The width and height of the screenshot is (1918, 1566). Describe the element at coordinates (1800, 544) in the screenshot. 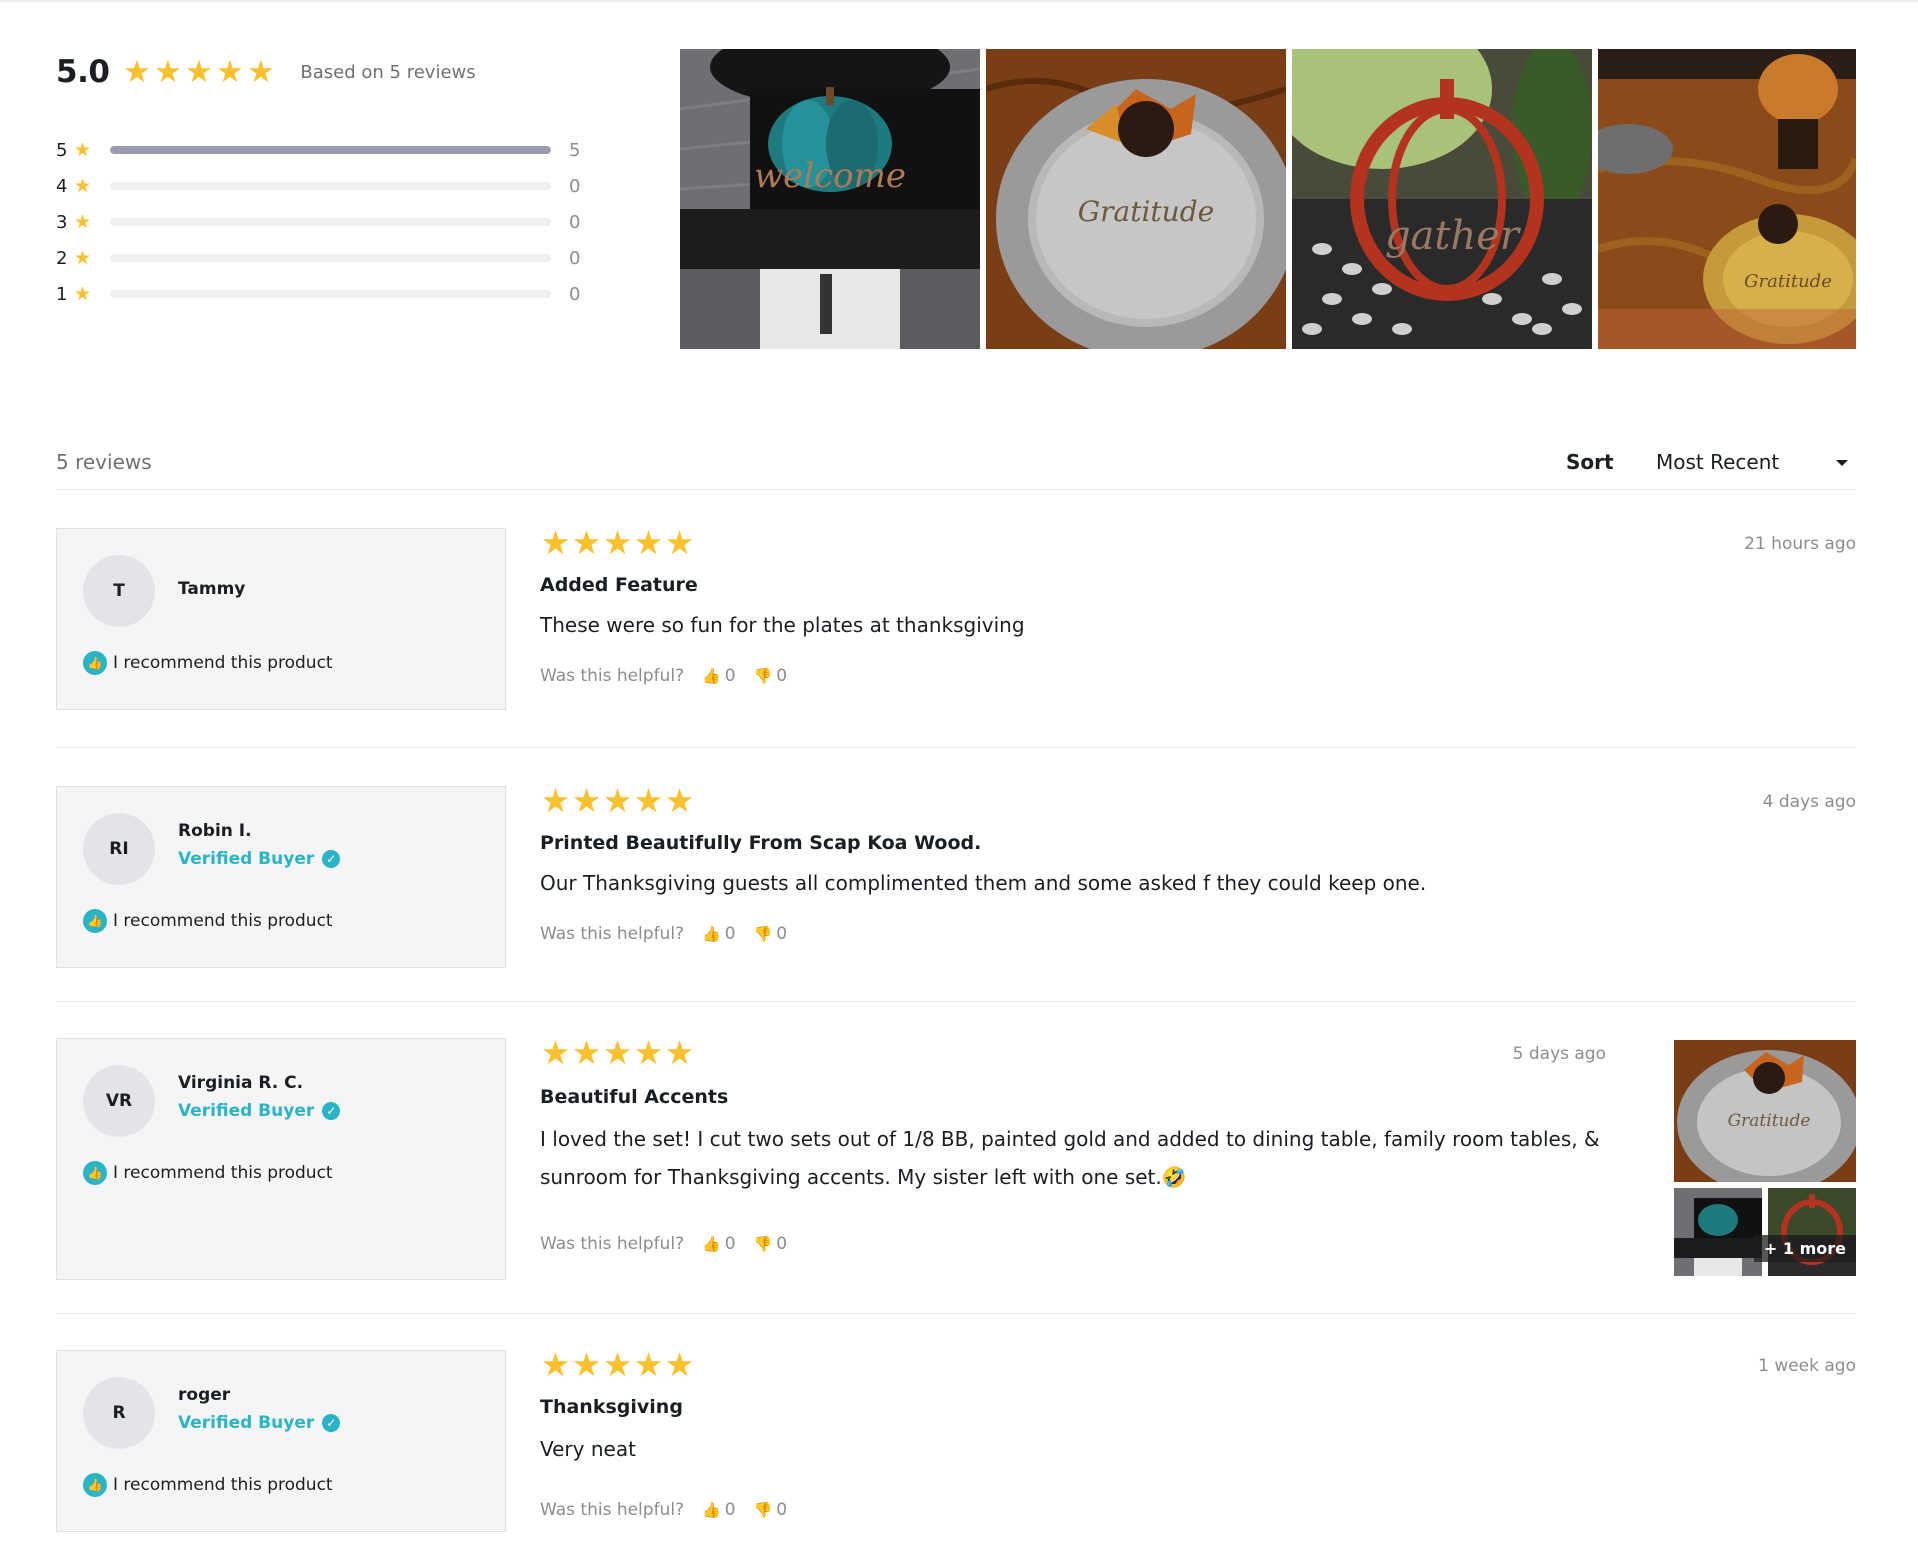

I see `review-date: 21 hours ago` at that location.